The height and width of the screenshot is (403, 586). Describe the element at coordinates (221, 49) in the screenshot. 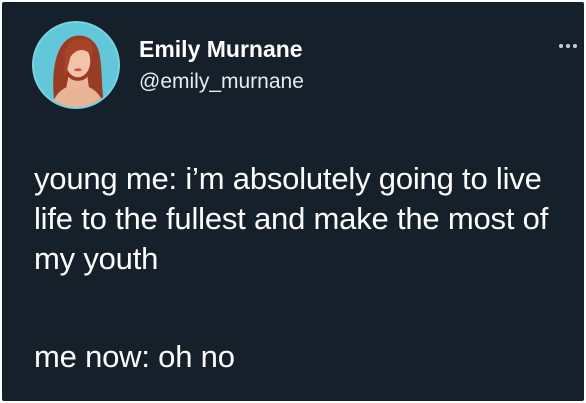

I see `display-name: Emily Murnane` at that location.